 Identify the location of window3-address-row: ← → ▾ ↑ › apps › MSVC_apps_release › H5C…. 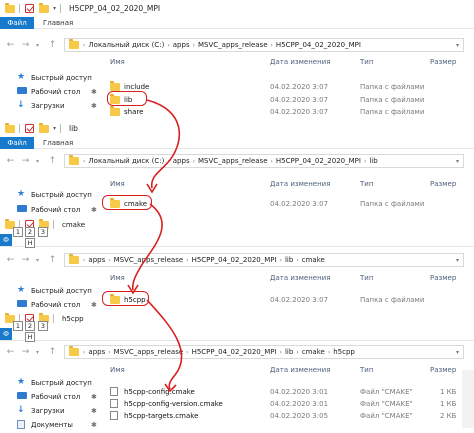
(237, 260).